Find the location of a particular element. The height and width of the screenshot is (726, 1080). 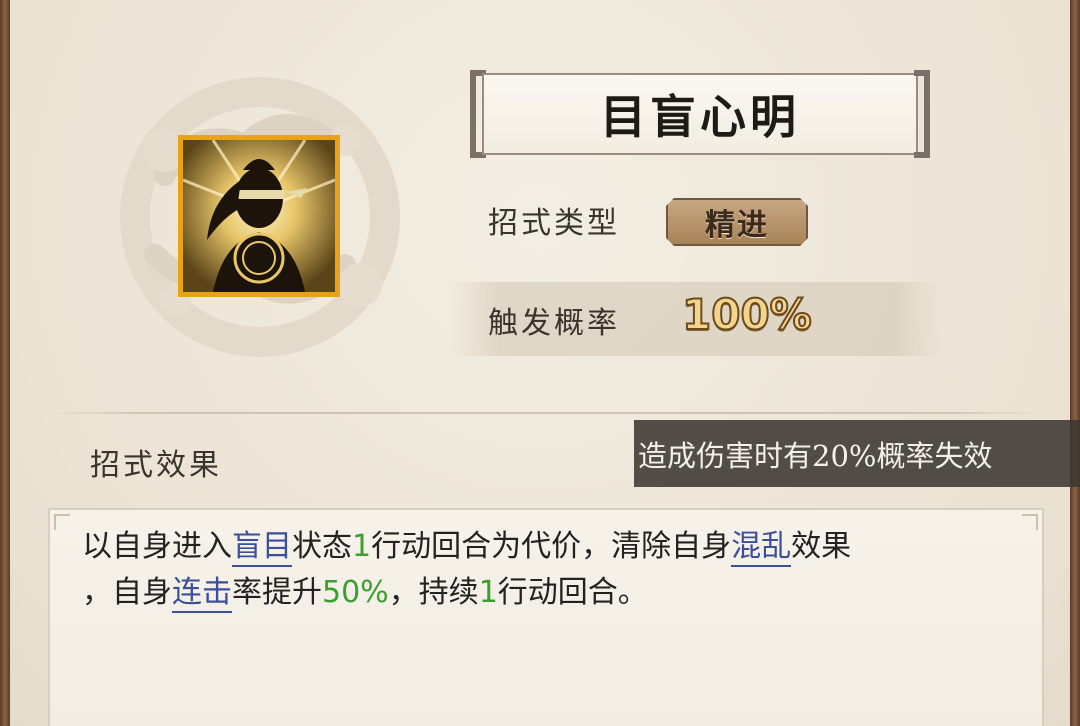

panel-frame-left is located at coordinates (5, 363).